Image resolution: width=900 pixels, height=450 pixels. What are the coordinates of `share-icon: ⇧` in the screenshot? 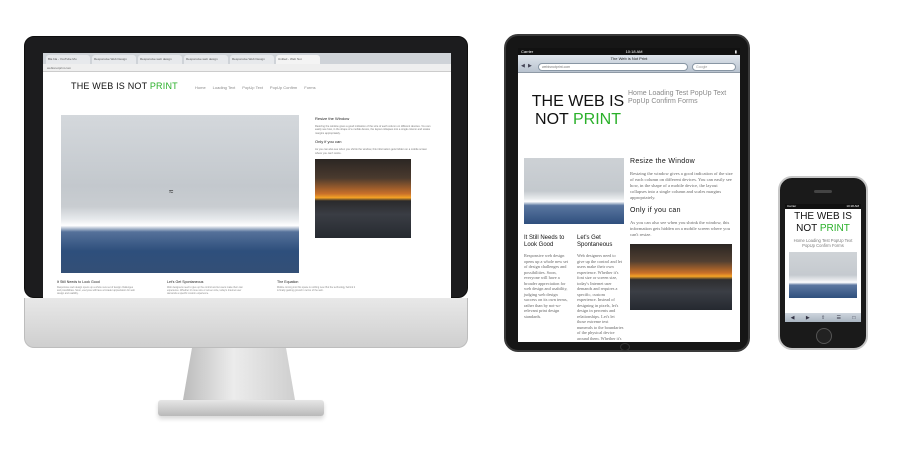 It's located at (823, 318).